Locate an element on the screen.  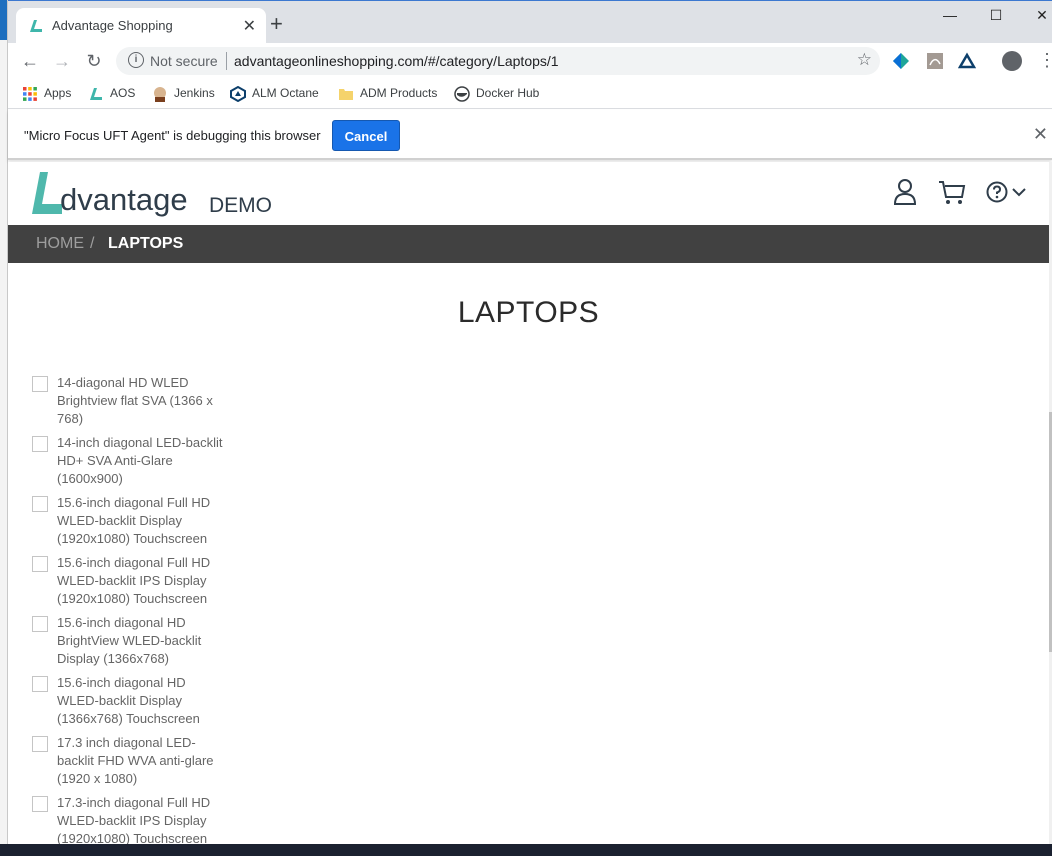
bookmark-alm-octane: ALM Octane is located at coordinates (274, 94).